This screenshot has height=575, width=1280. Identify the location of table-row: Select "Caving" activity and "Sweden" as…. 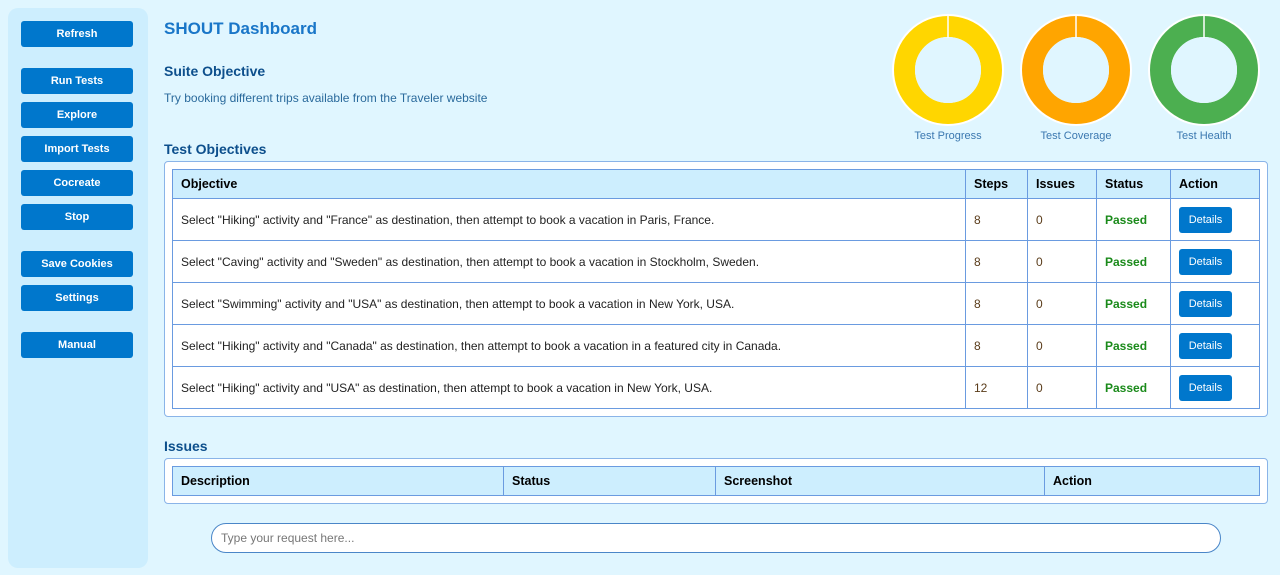
(716, 261).